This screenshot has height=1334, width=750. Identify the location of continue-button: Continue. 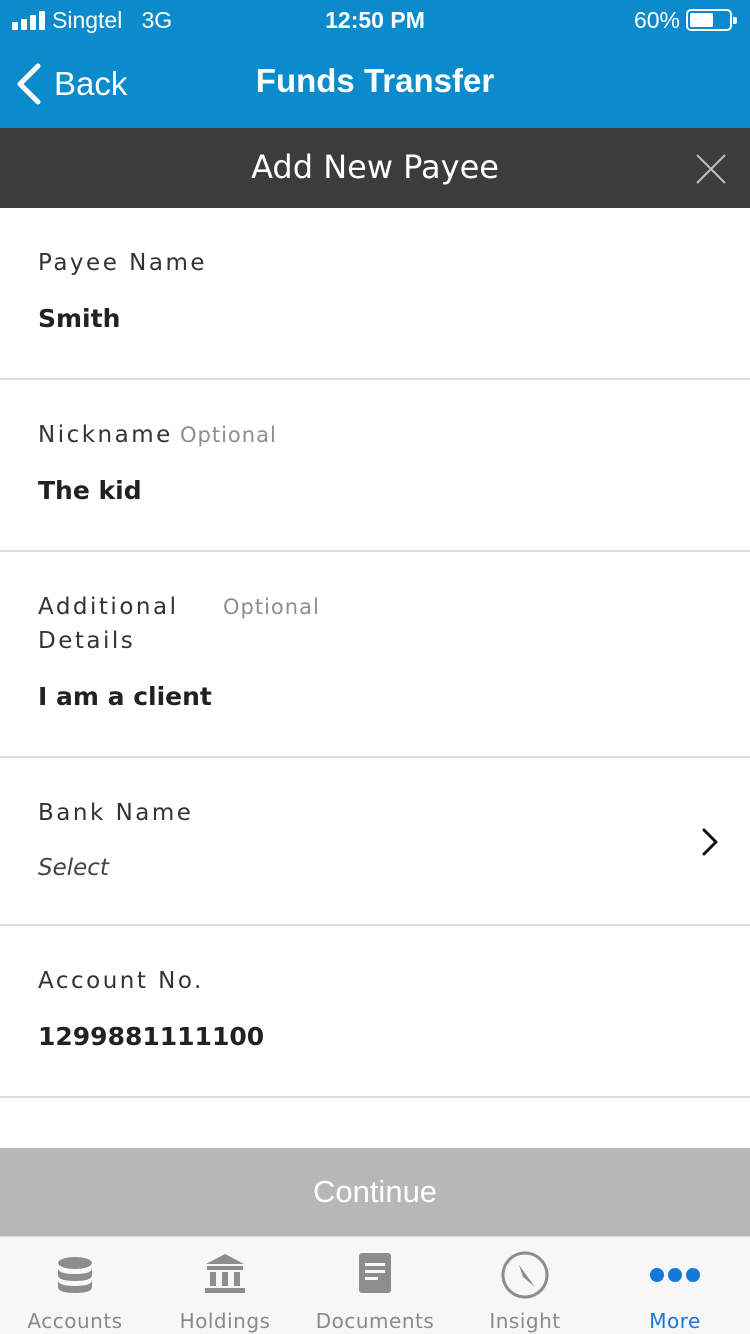
(375, 1192).